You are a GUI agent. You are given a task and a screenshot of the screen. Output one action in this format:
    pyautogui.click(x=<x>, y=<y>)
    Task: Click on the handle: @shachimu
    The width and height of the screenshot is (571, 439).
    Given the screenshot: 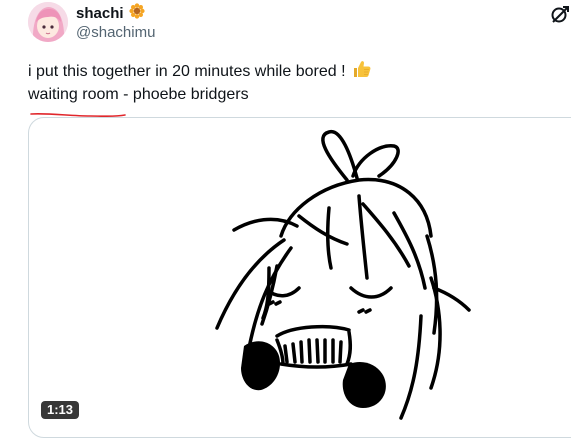 What is the action you would take?
    pyautogui.click(x=115, y=32)
    